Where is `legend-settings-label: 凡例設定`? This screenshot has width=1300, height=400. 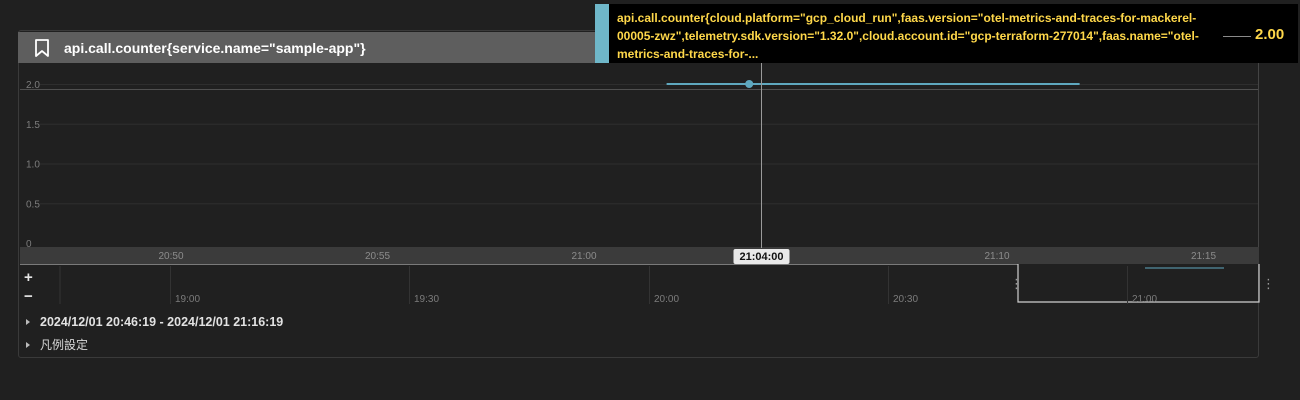 legend-settings-label: 凡例設定 is located at coordinates (64, 345).